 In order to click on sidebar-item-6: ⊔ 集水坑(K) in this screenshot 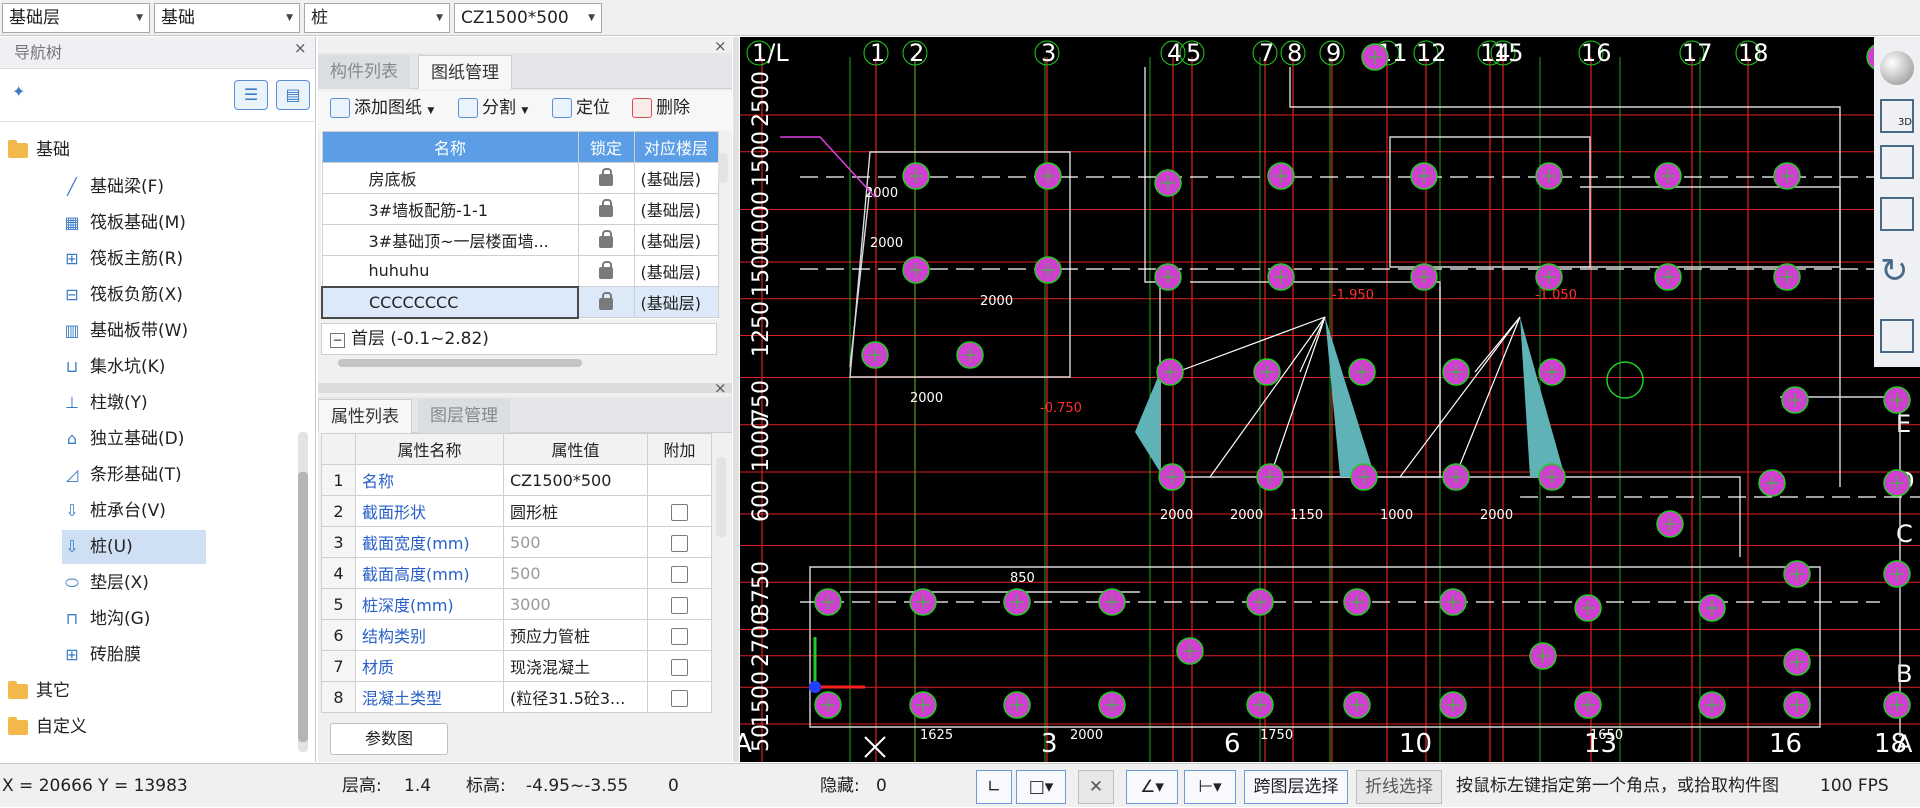, I will do `click(114, 367)`.